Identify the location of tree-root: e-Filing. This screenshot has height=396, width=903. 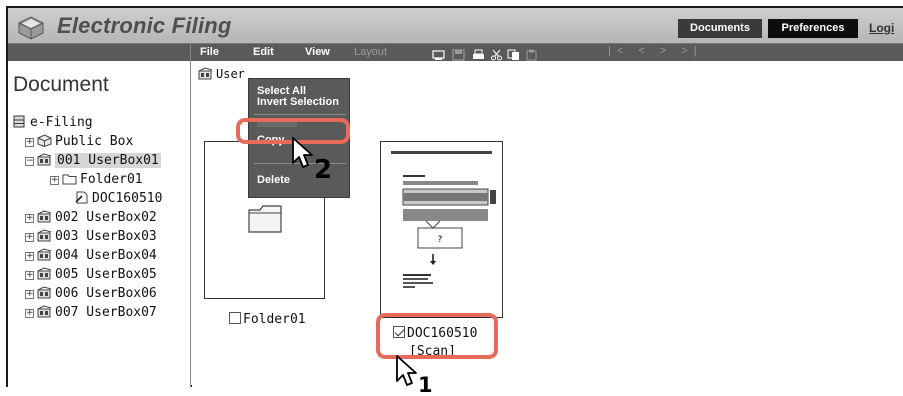
(52, 123).